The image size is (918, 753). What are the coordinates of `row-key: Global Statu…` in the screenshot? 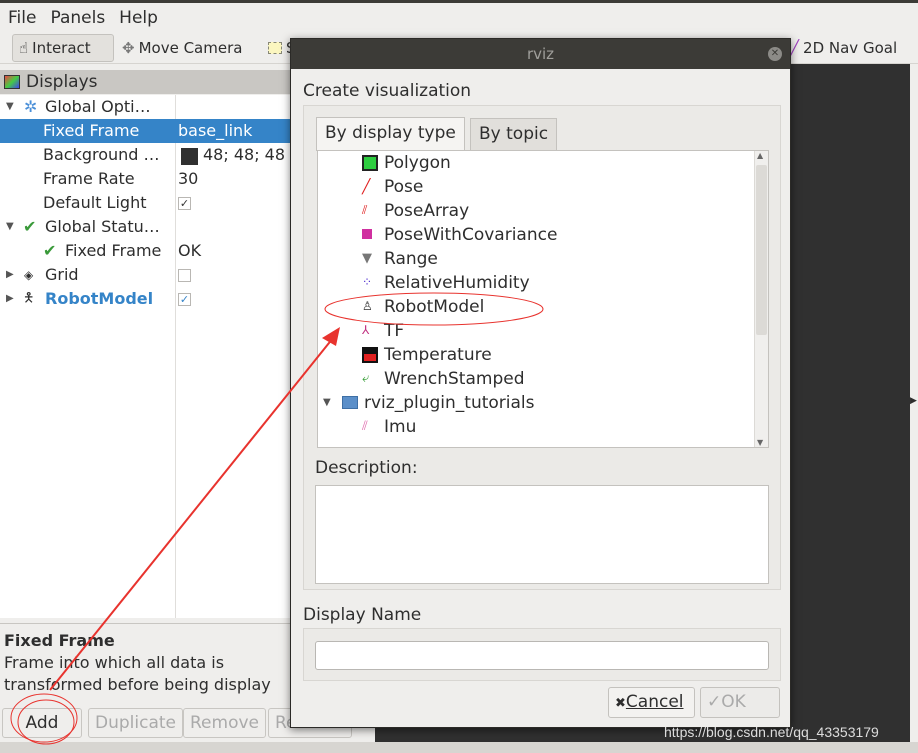 It's located at (102, 226).